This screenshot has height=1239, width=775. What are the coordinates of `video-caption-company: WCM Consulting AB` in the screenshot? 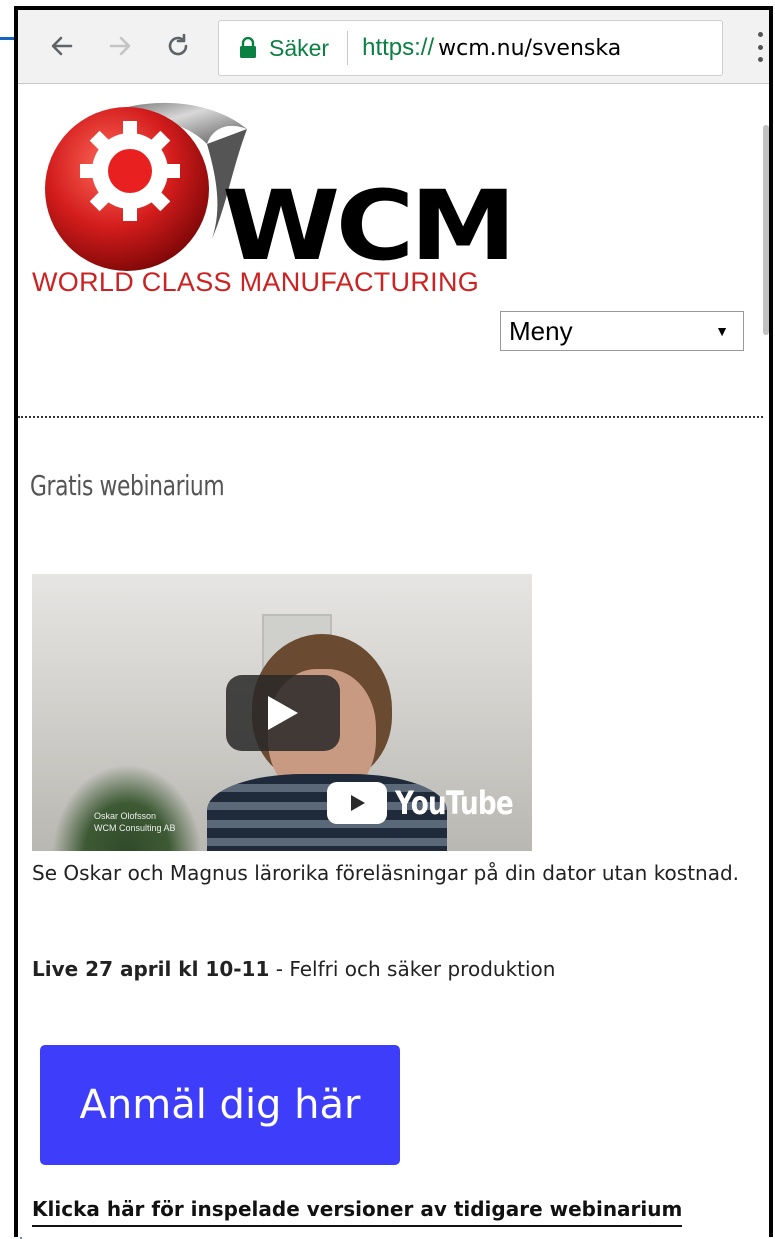 It's located at (135, 828).